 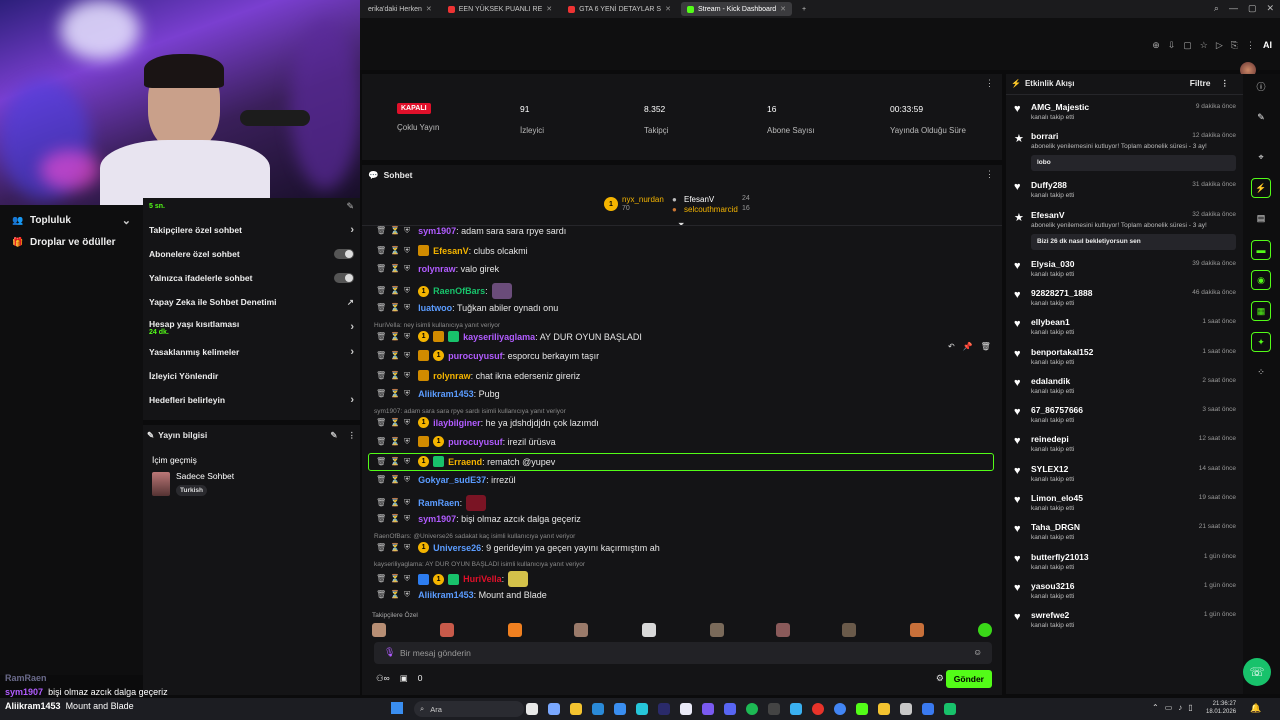 What do you see at coordinates (500, 9) in the screenshot?
I see `browser-tab: EEN YÜKSEK PUANLI RE ✕` at bounding box center [500, 9].